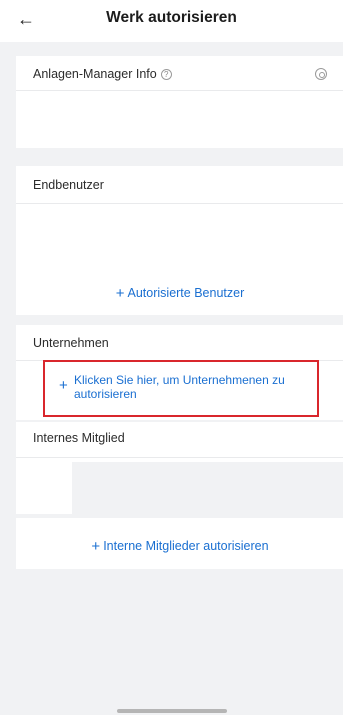  Describe the element at coordinates (179, 442) in the screenshot. I see `internal-members-header: Internes Mitglied` at that location.